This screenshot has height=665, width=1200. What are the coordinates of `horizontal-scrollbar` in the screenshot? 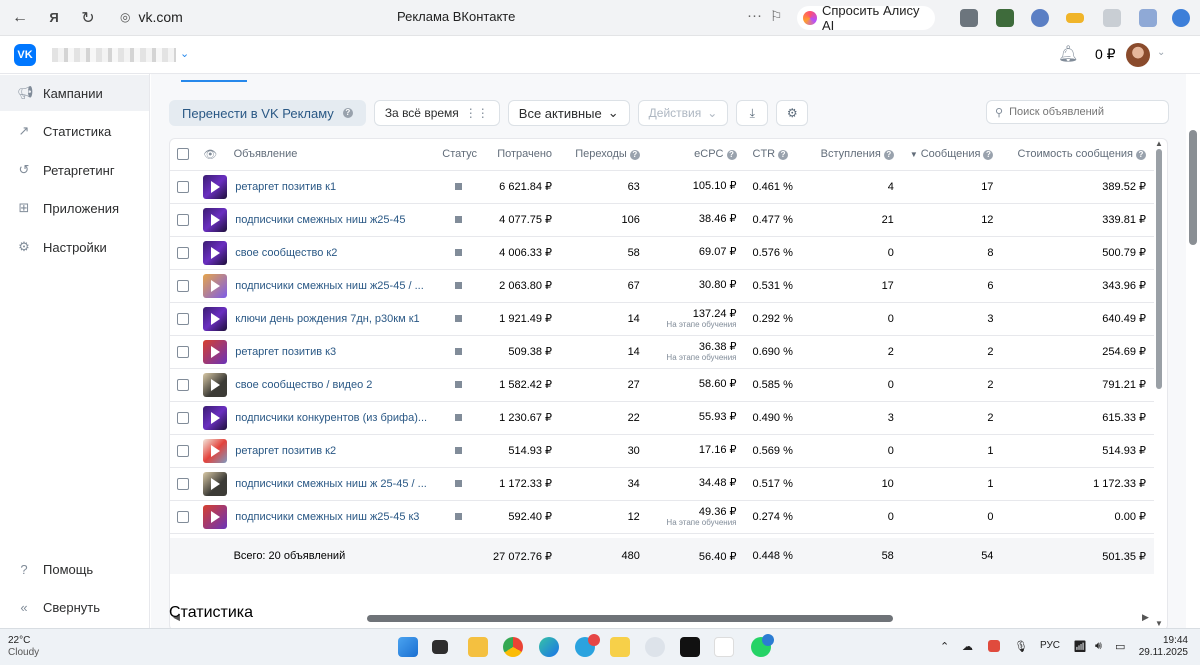 It's located at (630, 618).